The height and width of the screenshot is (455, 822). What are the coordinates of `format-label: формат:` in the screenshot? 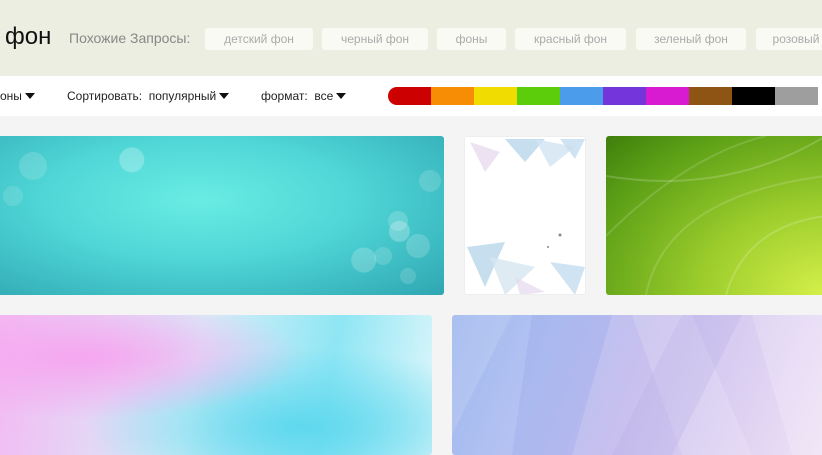 It's located at (284, 96).